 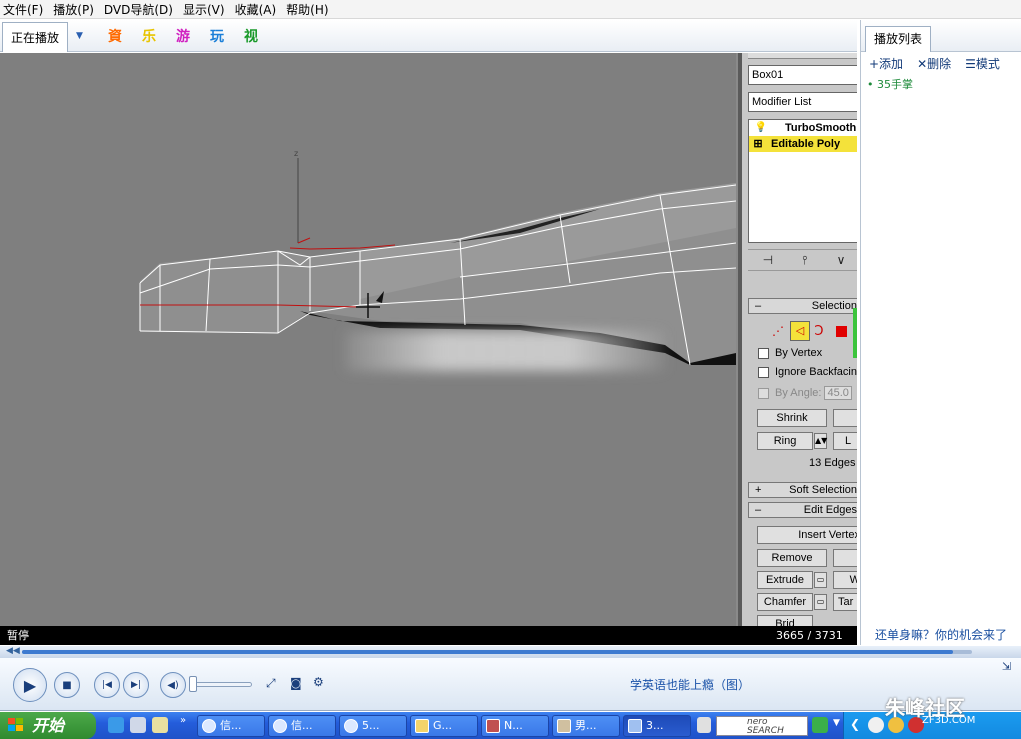 What do you see at coordinates (819, 331) in the screenshot?
I see `border-mode-icon: Ↄ` at bounding box center [819, 331].